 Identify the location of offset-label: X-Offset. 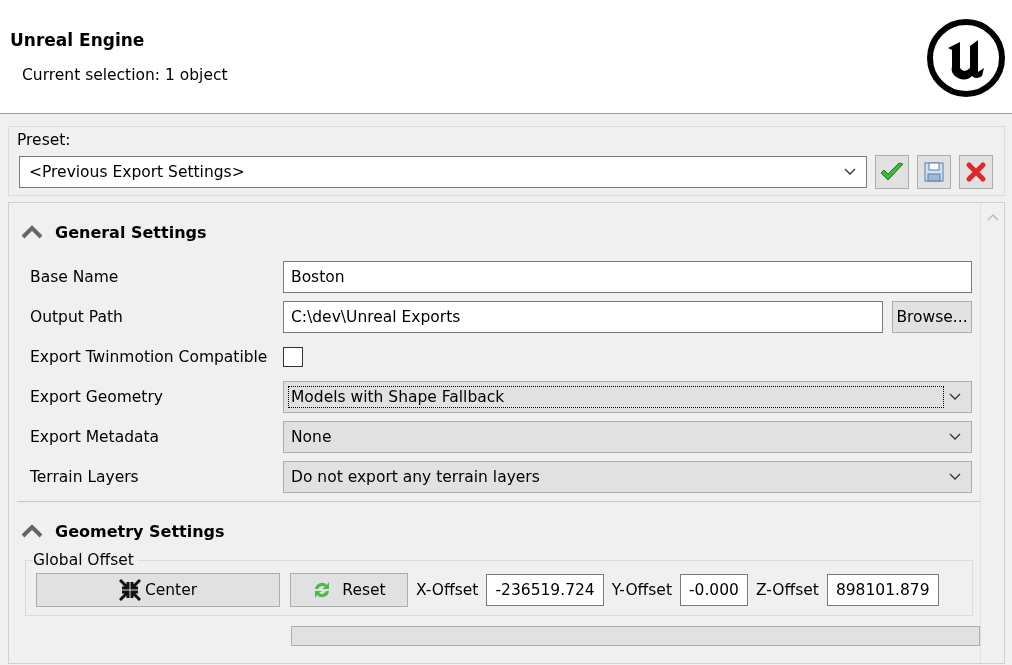
(447, 590).